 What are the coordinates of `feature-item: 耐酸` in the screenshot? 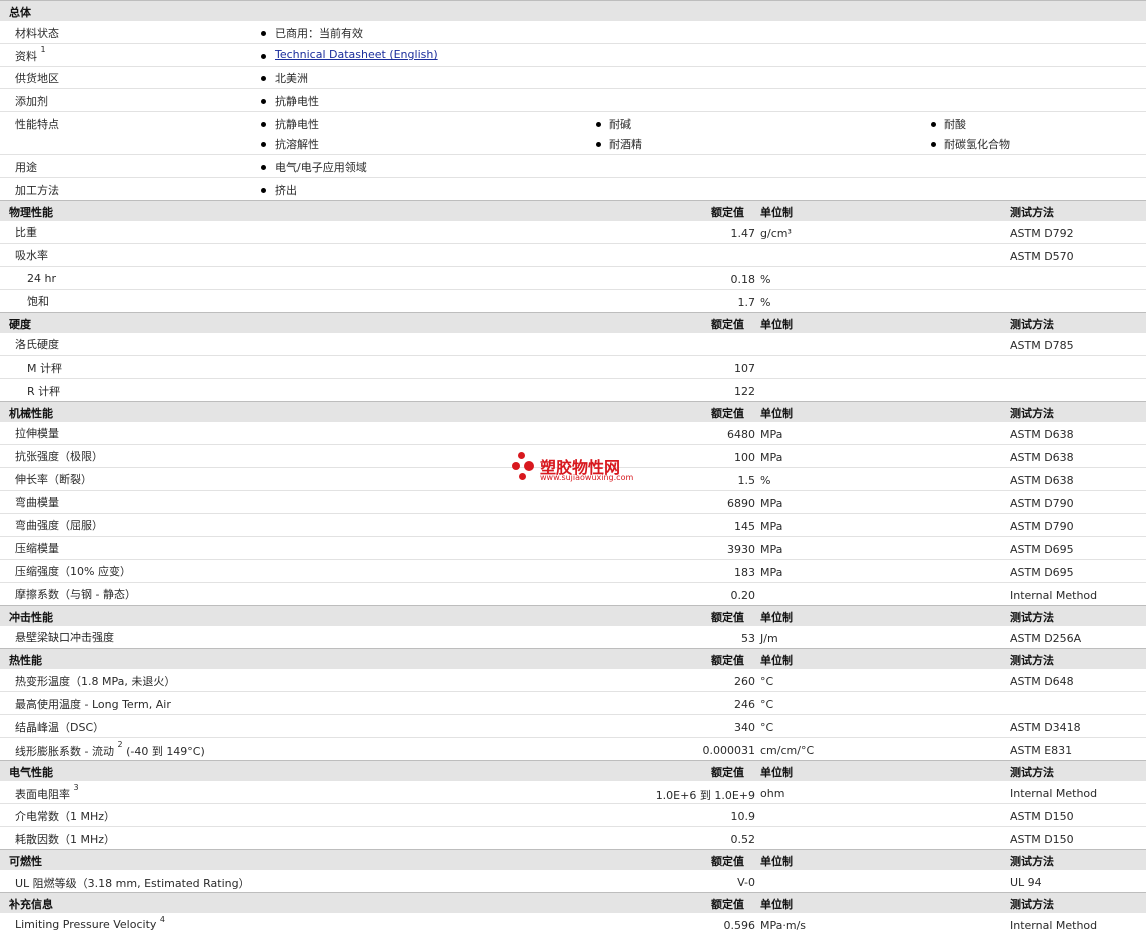 It's located at (955, 124).